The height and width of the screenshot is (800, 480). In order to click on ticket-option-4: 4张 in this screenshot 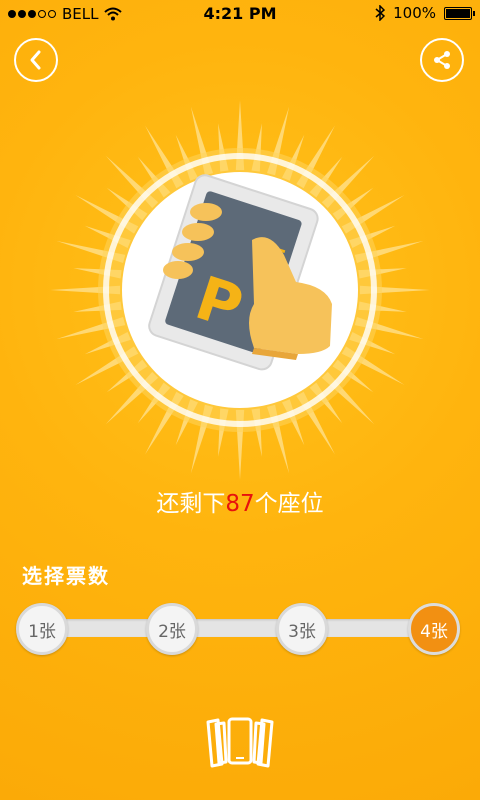, I will do `click(434, 629)`.